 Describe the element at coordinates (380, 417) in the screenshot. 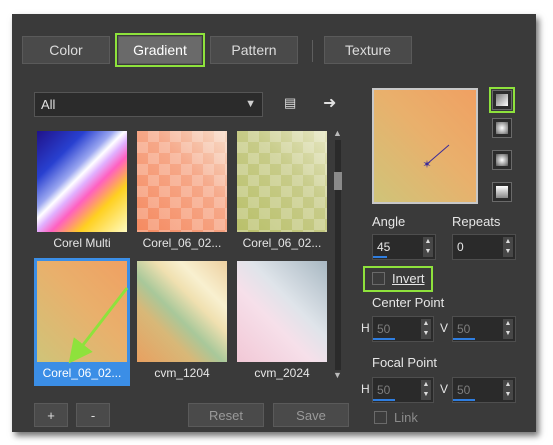

I see `link-checkbox` at that location.